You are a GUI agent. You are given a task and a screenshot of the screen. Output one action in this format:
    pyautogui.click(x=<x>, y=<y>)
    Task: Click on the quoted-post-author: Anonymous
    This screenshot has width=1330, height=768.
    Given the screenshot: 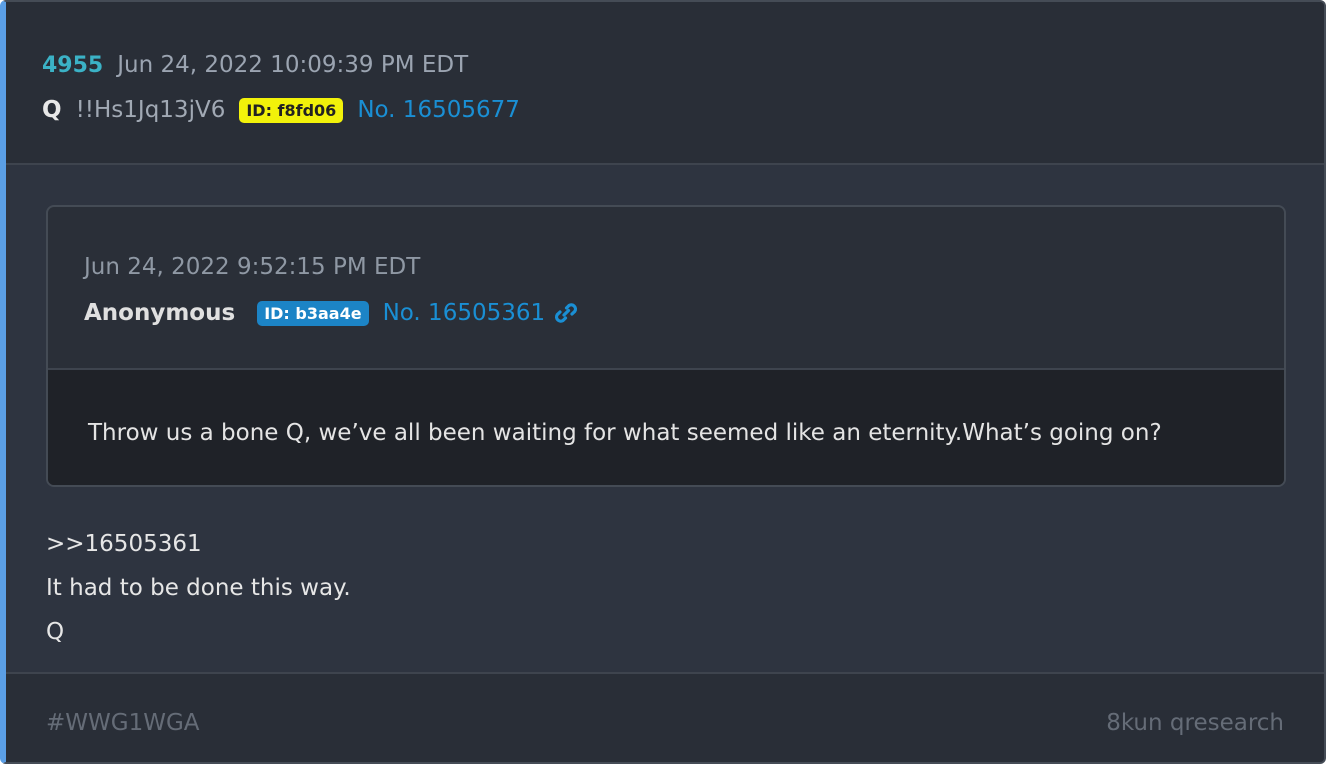 What is the action you would take?
    pyautogui.click(x=160, y=313)
    